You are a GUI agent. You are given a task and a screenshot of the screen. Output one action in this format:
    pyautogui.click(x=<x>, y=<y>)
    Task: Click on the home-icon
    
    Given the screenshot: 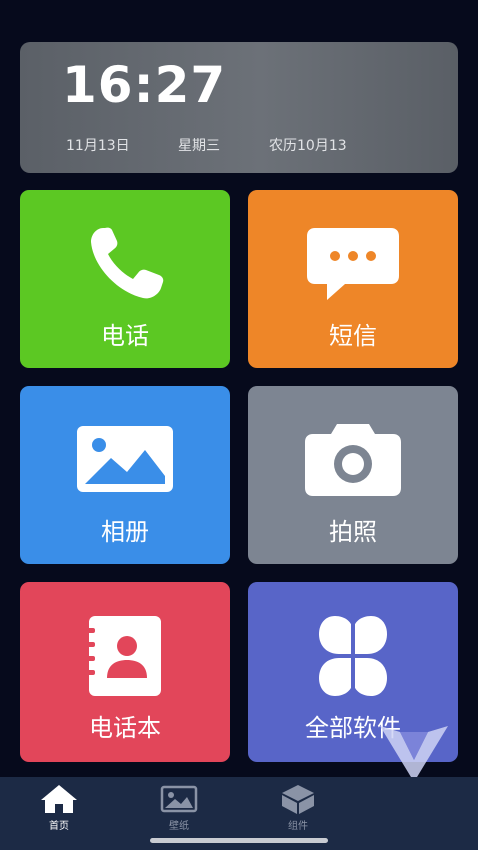 What is the action you would take?
    pyautogui.click(x=59, y=799)
    